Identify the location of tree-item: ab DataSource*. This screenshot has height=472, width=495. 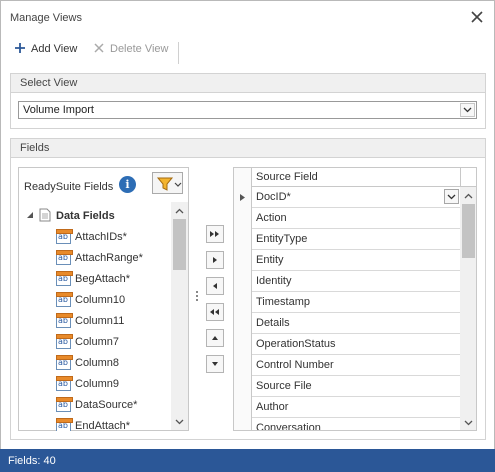
(96, 405).